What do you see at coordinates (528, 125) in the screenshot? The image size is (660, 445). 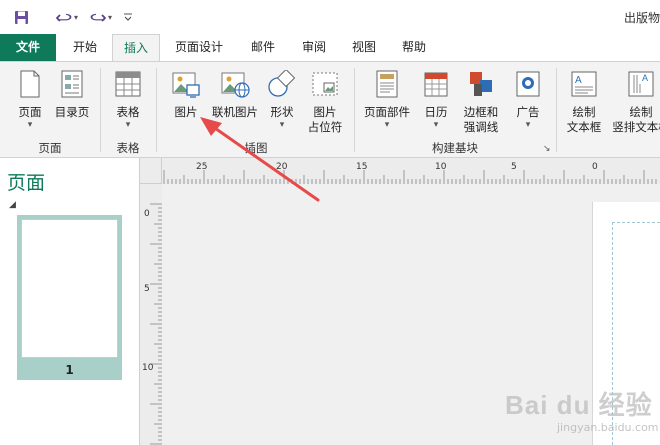 I see `ads-dropdown-icon: ▾` at bounding box center [528, 125].